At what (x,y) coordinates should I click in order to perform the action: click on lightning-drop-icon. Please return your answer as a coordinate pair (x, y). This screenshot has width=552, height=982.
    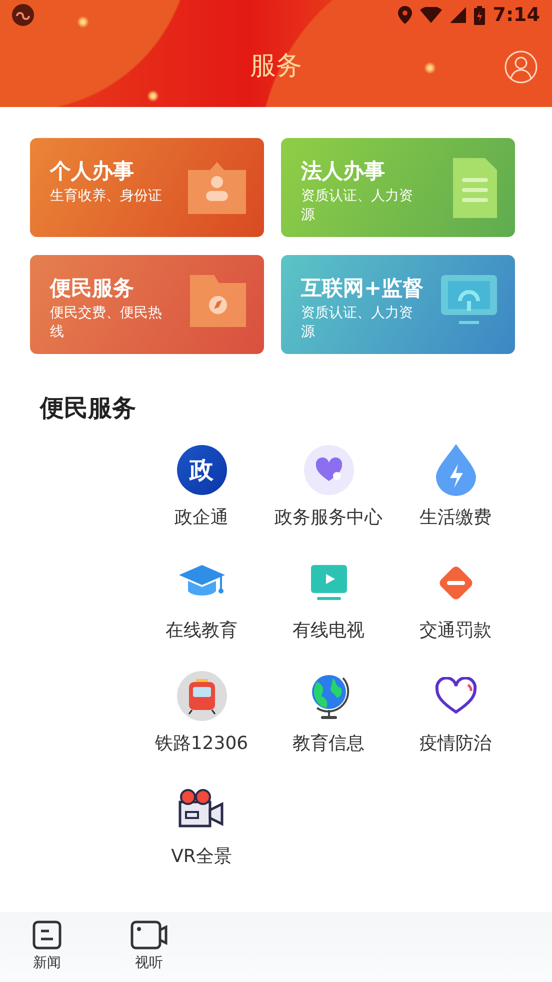
    Looking at the image, I should click on (456, 470).